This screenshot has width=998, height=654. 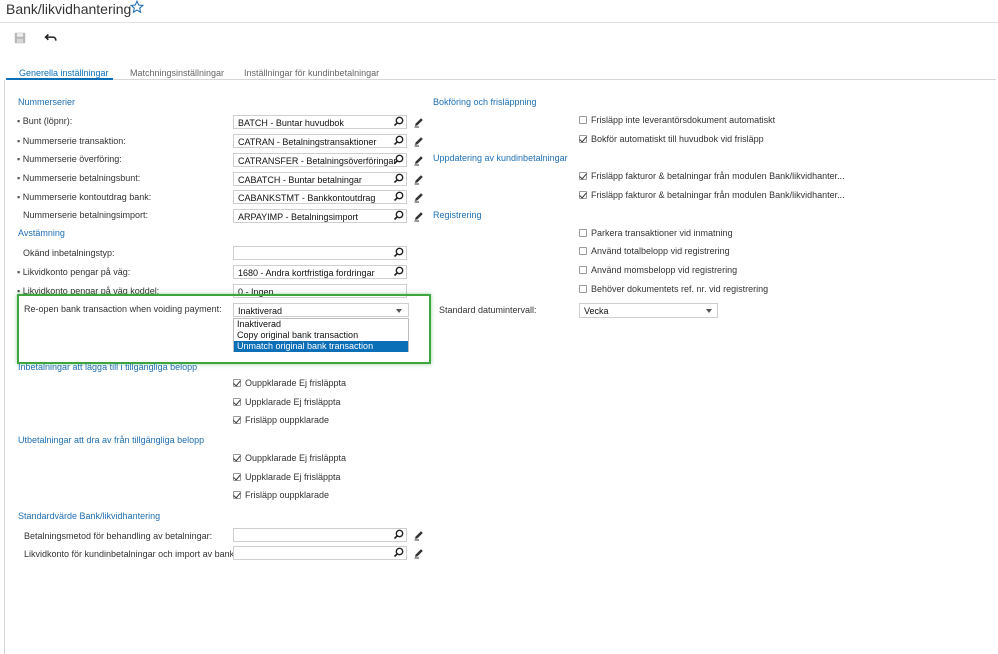 What do you see at coordinates (320, 122) in the screenshot?
I see `bunt-field: BATCH - Buntar huvudbok` at bounding box center [320, 122].